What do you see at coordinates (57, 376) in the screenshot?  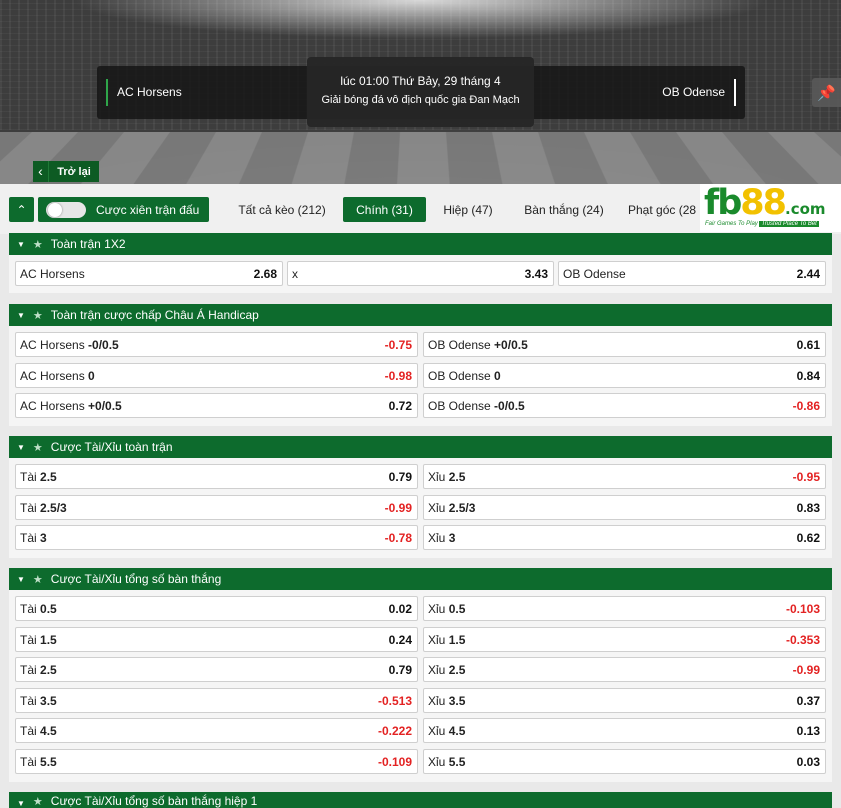 I see `selection-label: AC Horsens 0` at bounding box center [57, 376].